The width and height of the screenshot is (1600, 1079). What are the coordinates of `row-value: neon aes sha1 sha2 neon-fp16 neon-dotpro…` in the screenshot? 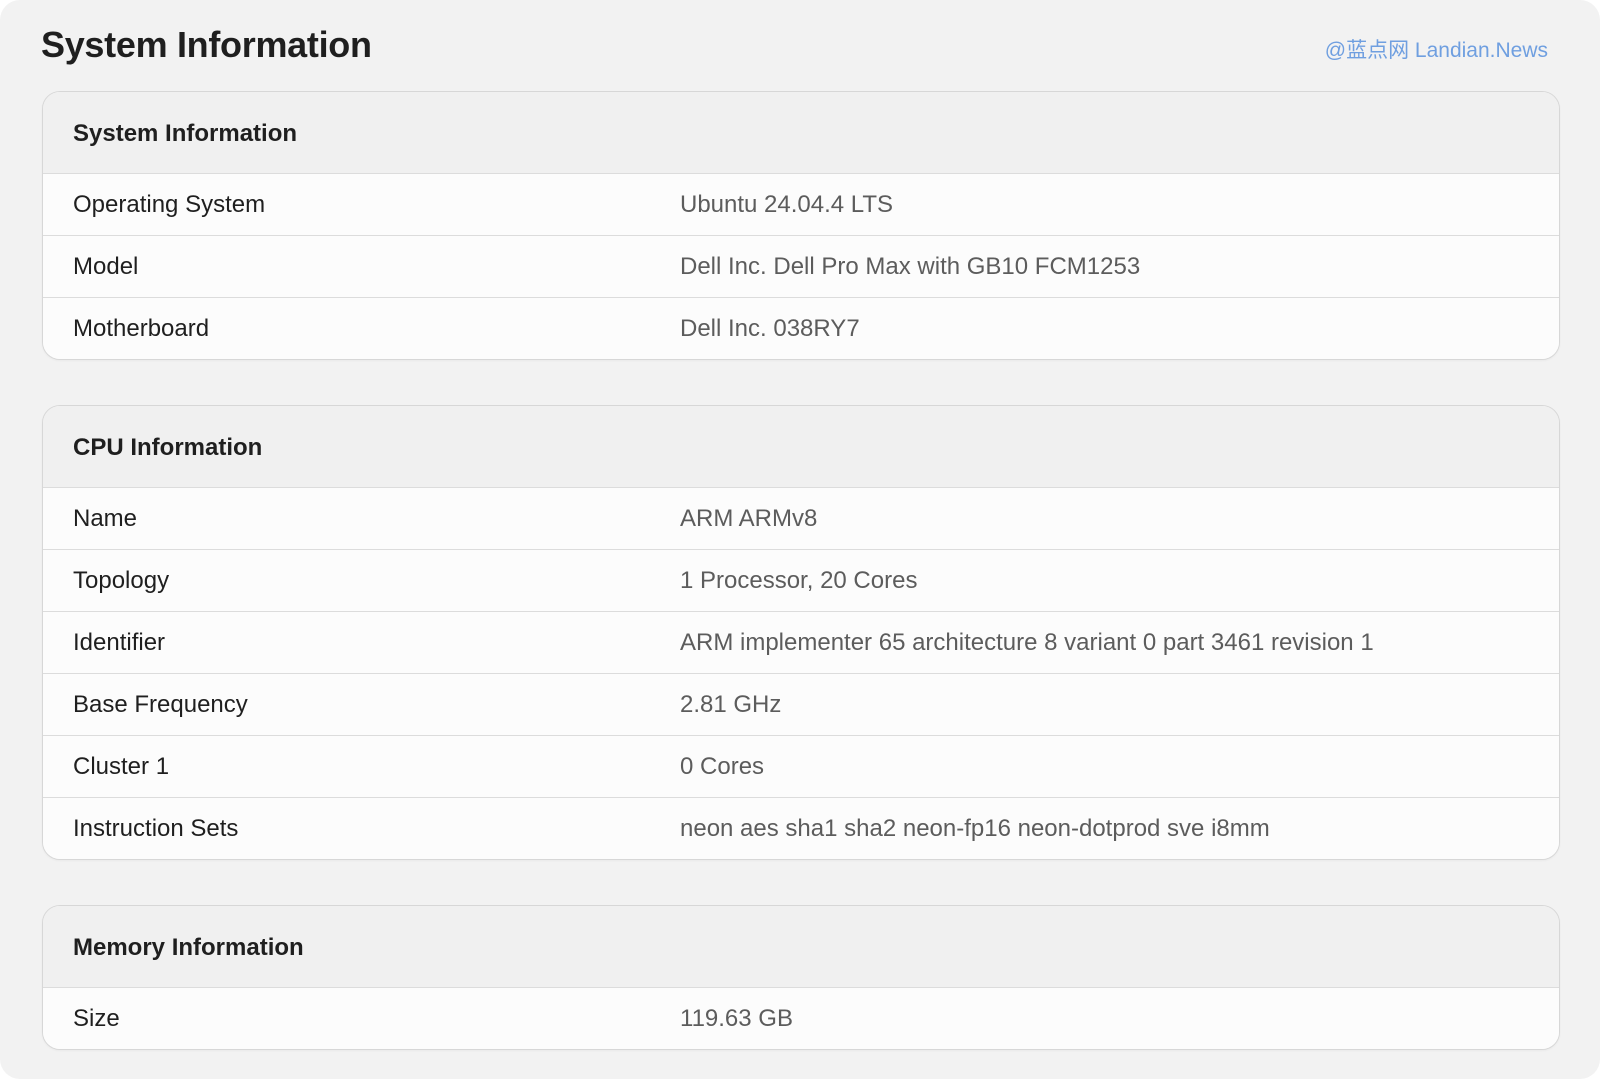 It's located at (975, 828).